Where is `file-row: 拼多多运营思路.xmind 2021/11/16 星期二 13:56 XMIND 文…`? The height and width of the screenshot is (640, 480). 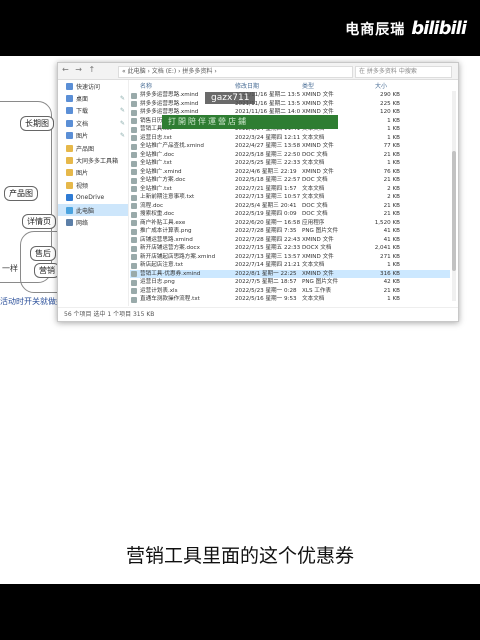 file-row: 拼多多运营思路.xmind 2021/11/16 星期二 13:56 XMIND 文… is located at coordinates (290, 95).